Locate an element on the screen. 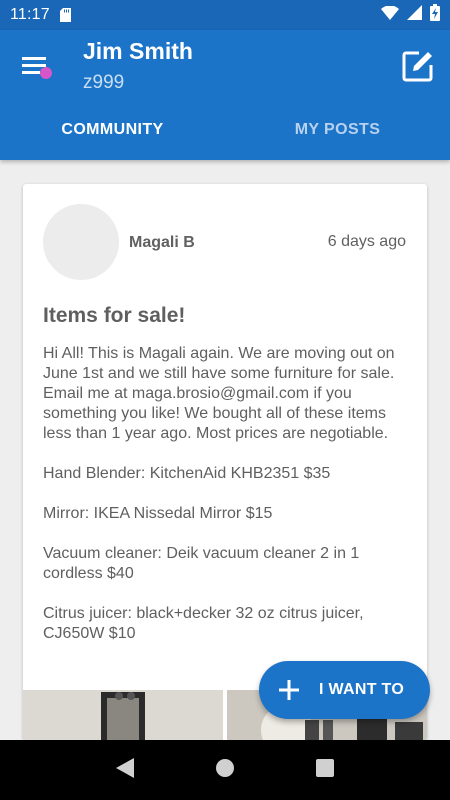  back-button is located at coordinates (125, 770).